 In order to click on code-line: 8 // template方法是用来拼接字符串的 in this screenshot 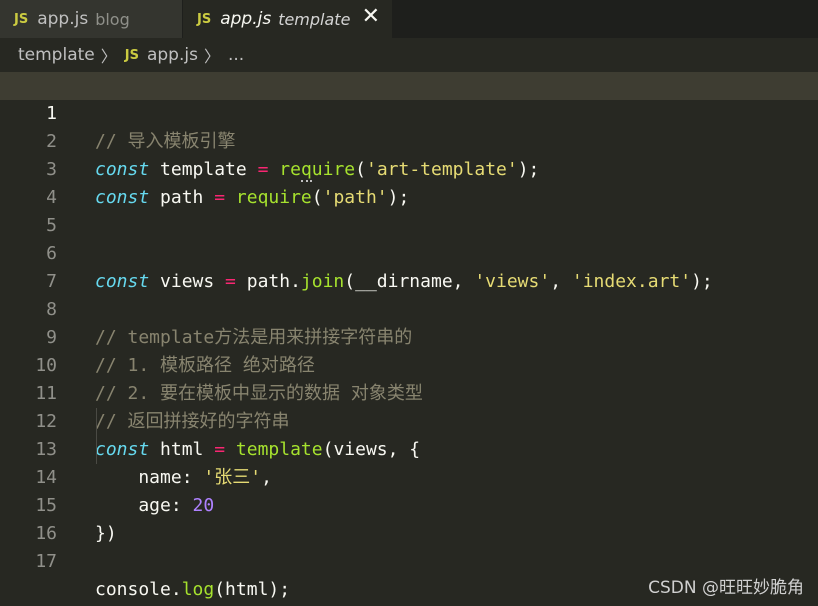, I will do `click(409, 308)`.